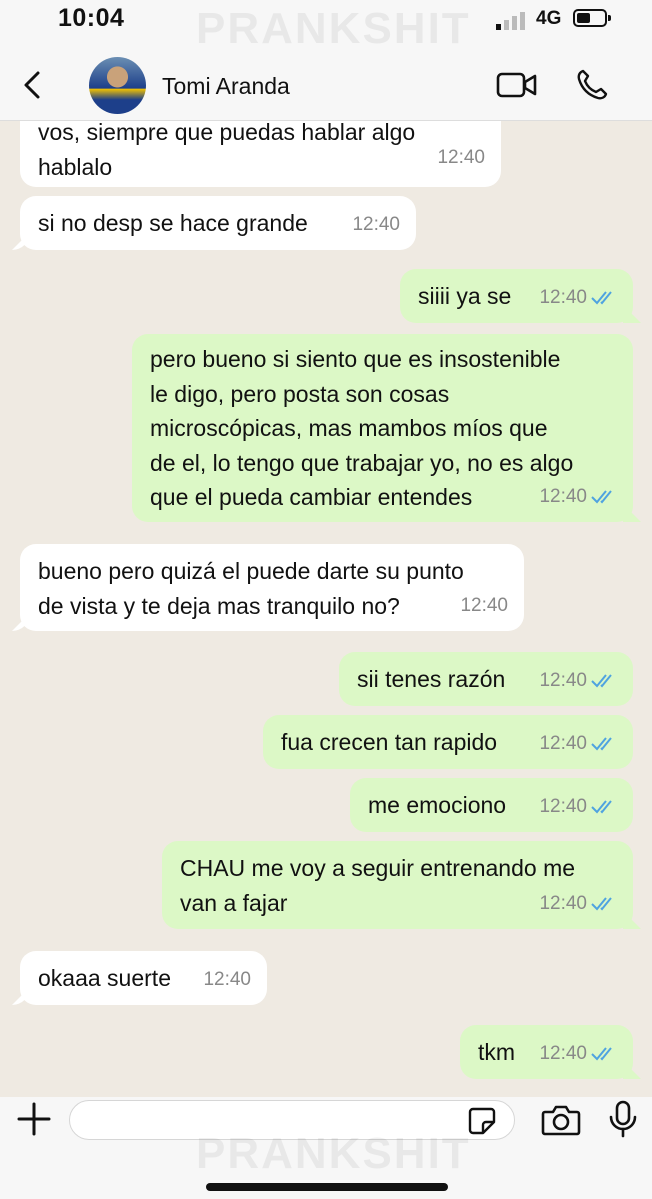  I want to click on status-bar: 10:04 PRANKSHIT 4G, so click(326, 26).